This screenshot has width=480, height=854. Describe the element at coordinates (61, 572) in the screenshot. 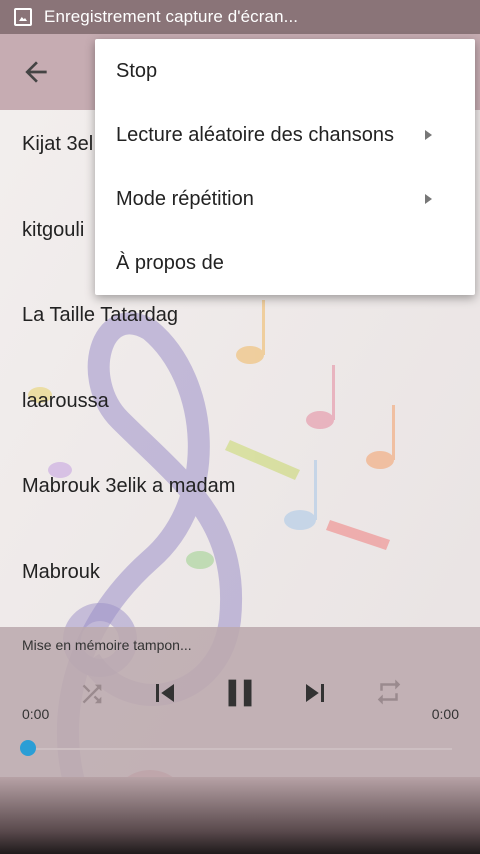

I see `list-item: Mabrouk` at that location.